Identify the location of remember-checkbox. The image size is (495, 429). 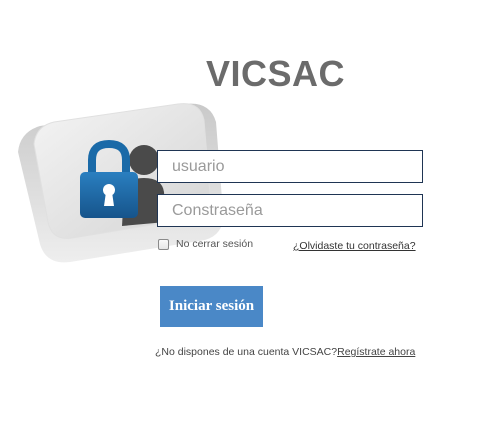
(163, 244).